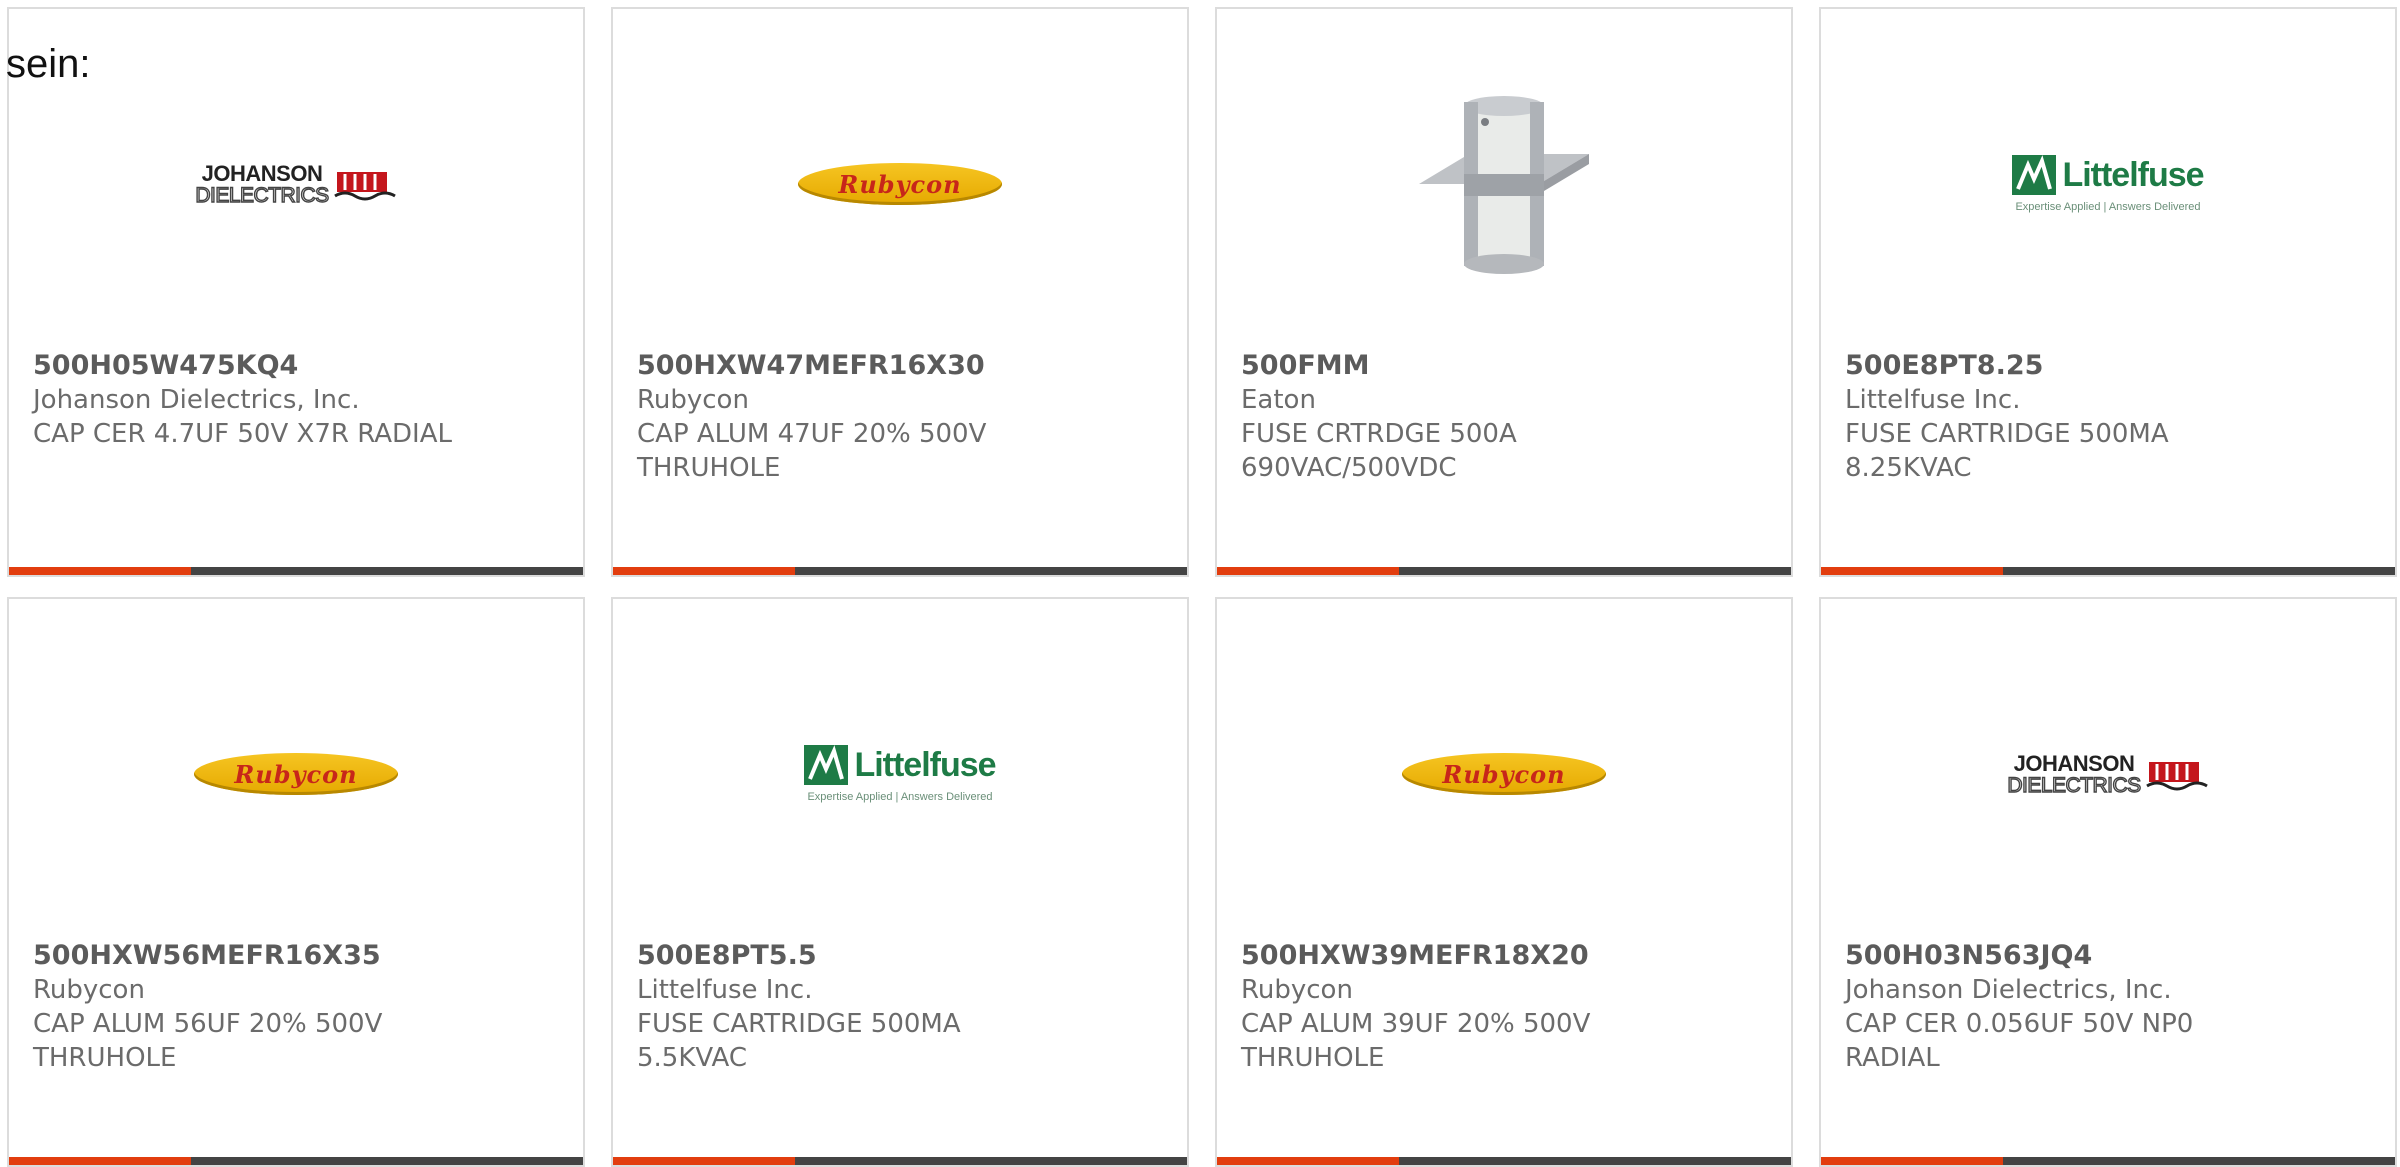  I want to click on manufacturer: Eaton, so click(1278, 400).